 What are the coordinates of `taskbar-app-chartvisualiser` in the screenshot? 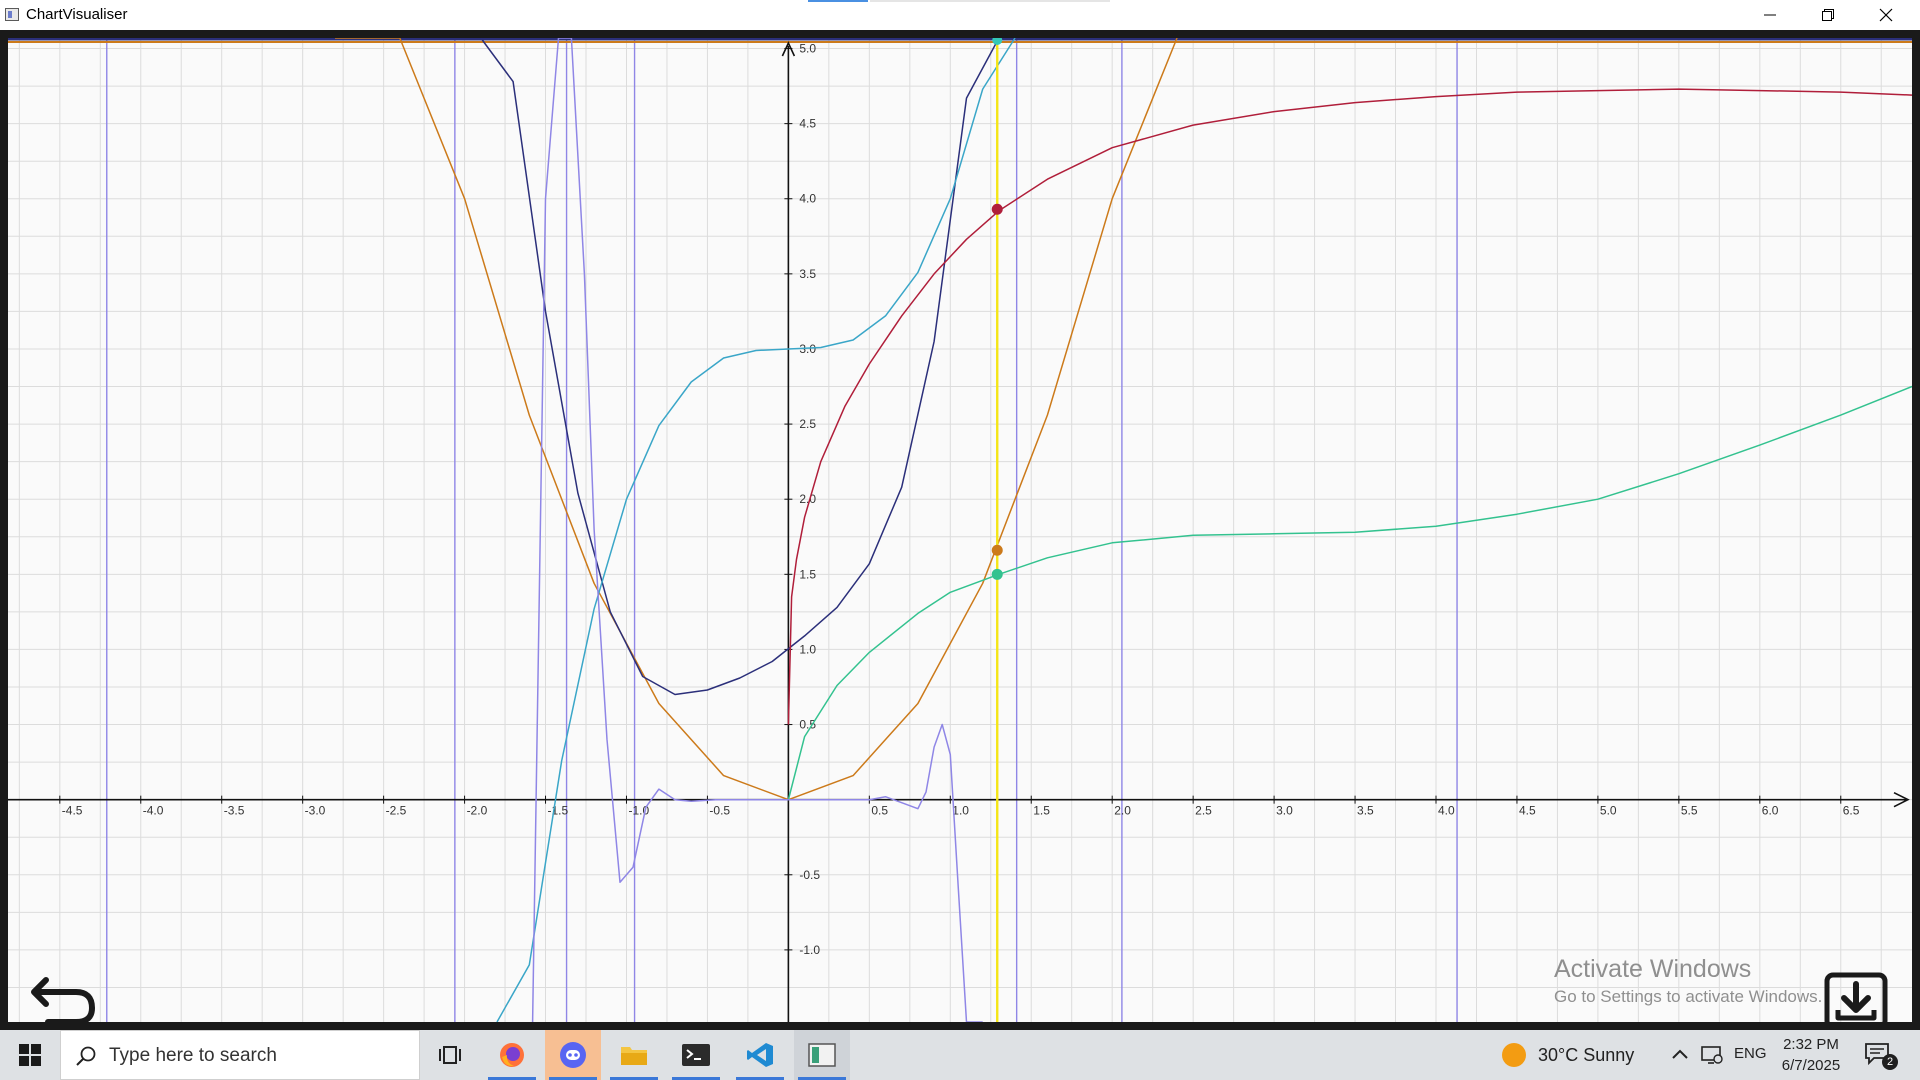 It's located at (822, 1055).